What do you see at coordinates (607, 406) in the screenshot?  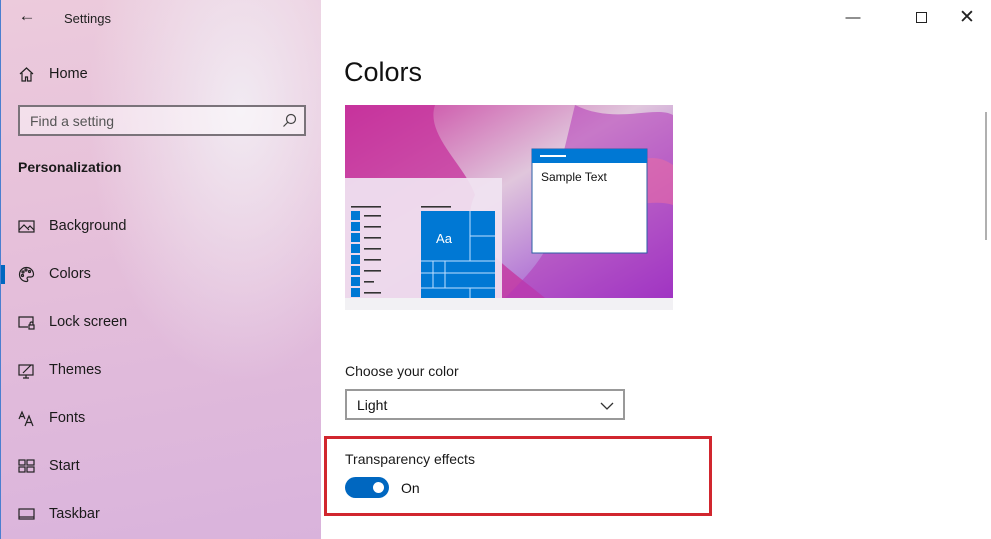 I see `chevron-down-icon` at bounding box center [607, 406].